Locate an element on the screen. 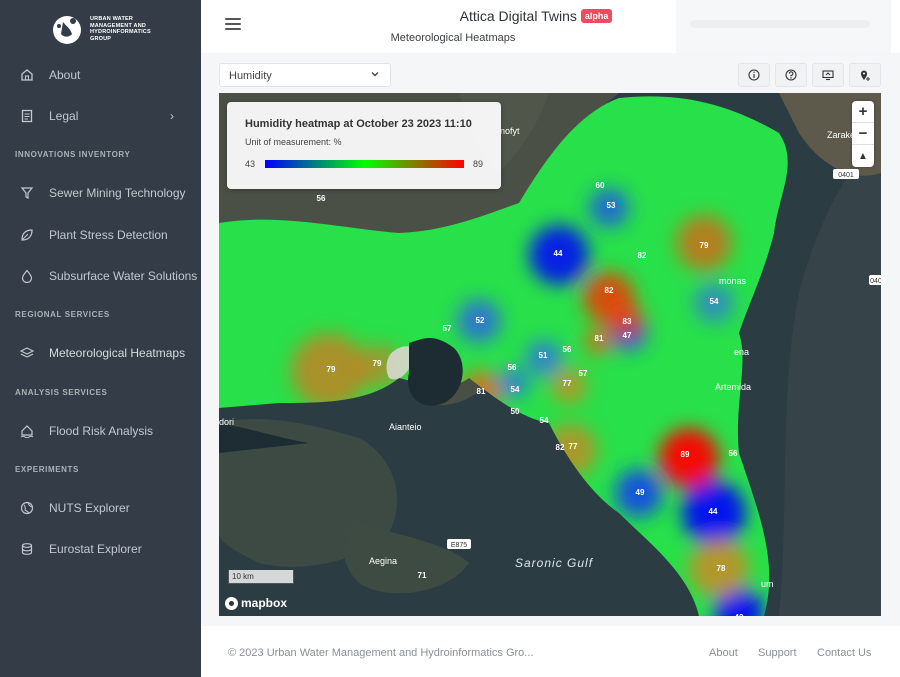 The image size is (900, 677). sidebar-item-label: Meteorological Heatmaps is located at coordinates (117, 353).